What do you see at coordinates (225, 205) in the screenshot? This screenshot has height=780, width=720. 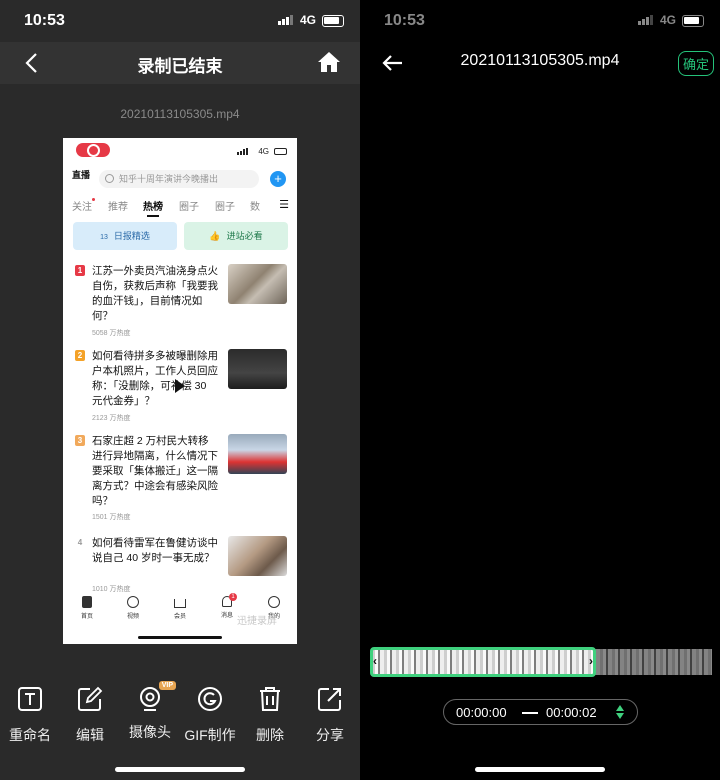 I see `tab-circle-b: 圈子` at bounding box center [225, 205].